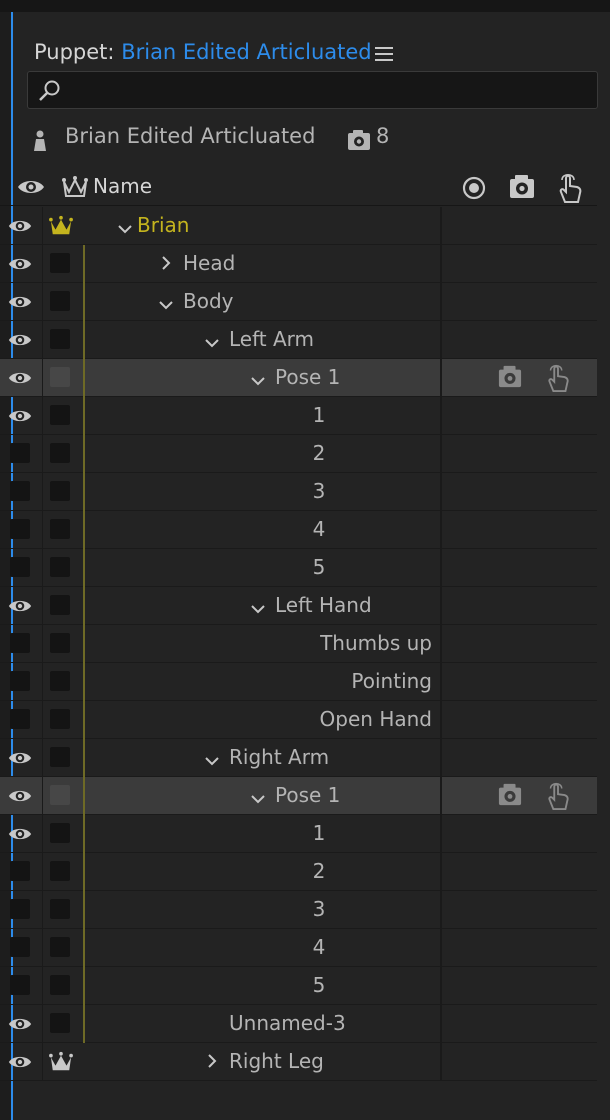 The image size is (610, 1120). I want to click on trigger-column-hand-icon, so click(570, 188).